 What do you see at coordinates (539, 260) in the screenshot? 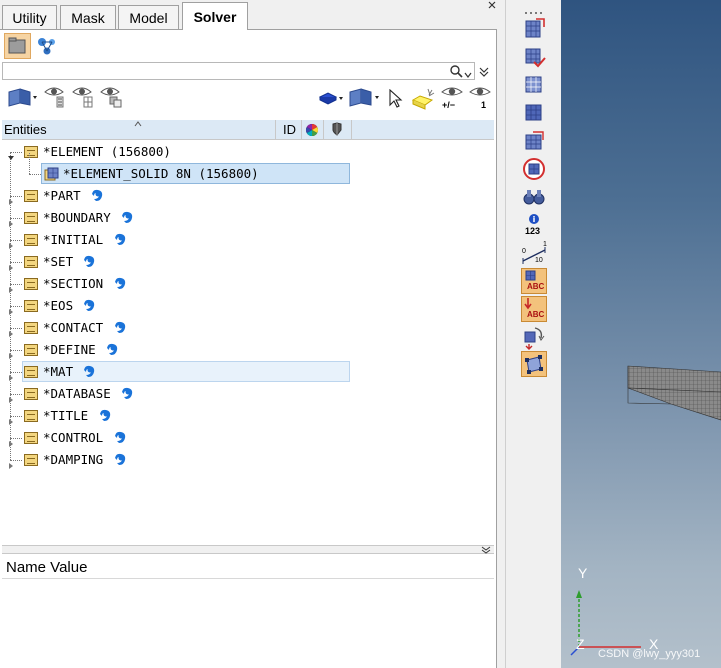
I see `ruler-ten-label: 10` at bounding box center [539, 260].